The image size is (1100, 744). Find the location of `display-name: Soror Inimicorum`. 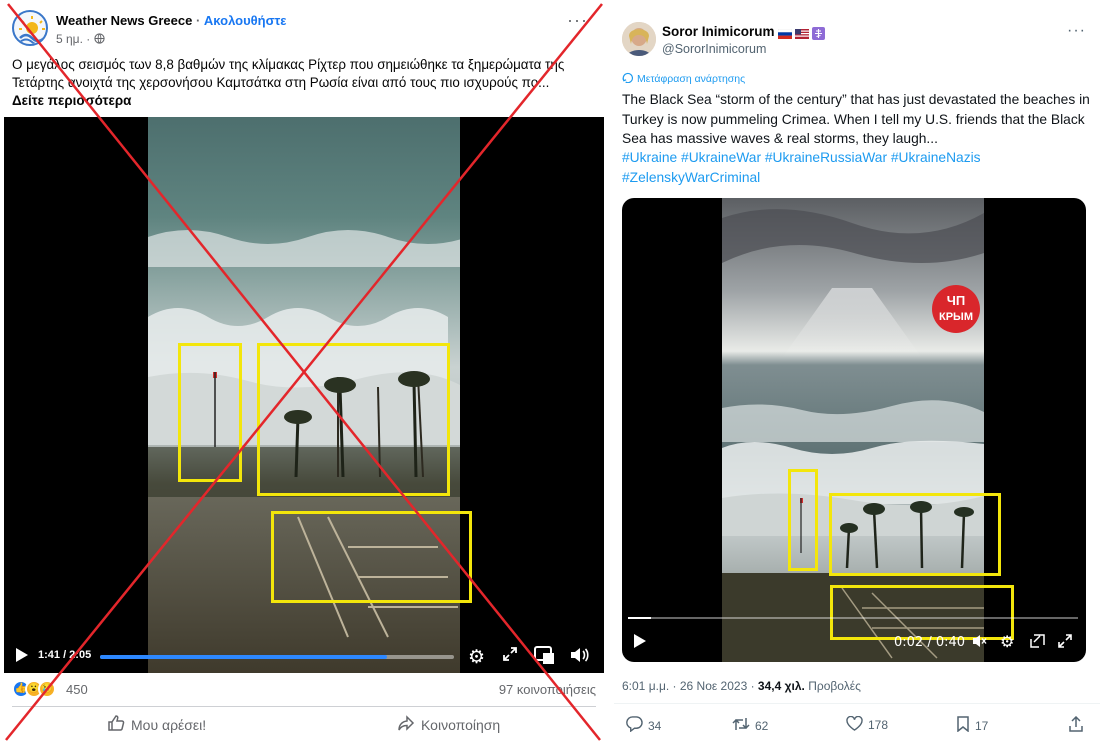

display-name: Soror Inimicorum is located at coordinates (718, 31).